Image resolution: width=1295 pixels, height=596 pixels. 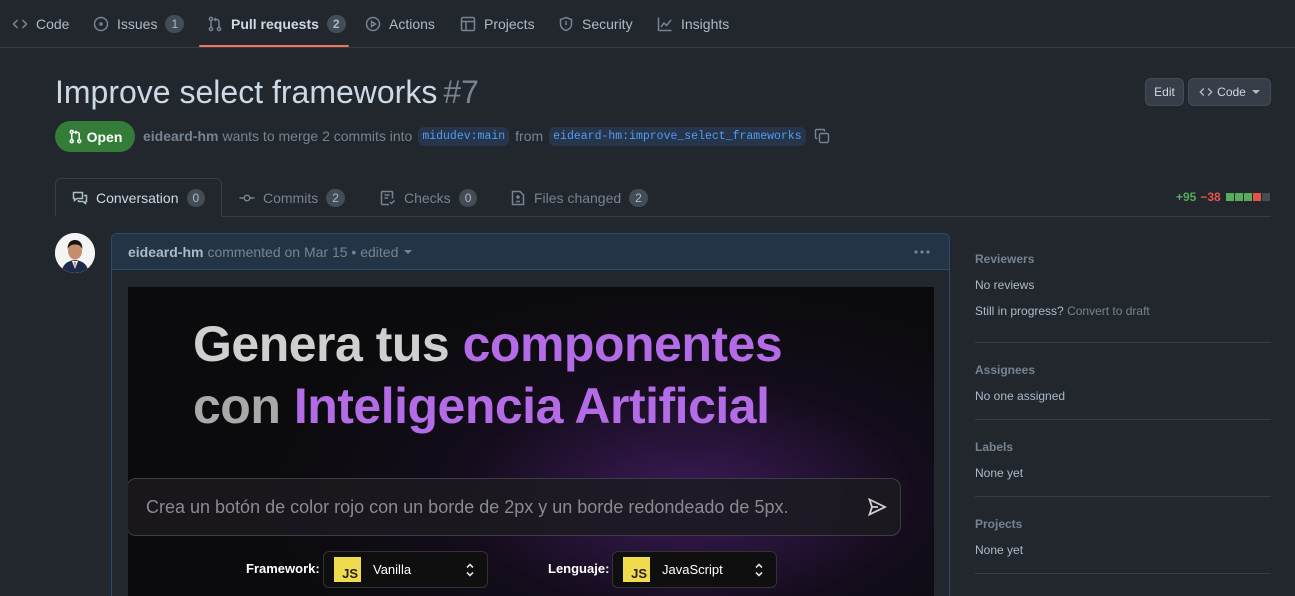 What do you see at coordinates (1005, 285) in the screenshot?
I see `reviewers-value: No reviews` at bounding box center [1005, 285].